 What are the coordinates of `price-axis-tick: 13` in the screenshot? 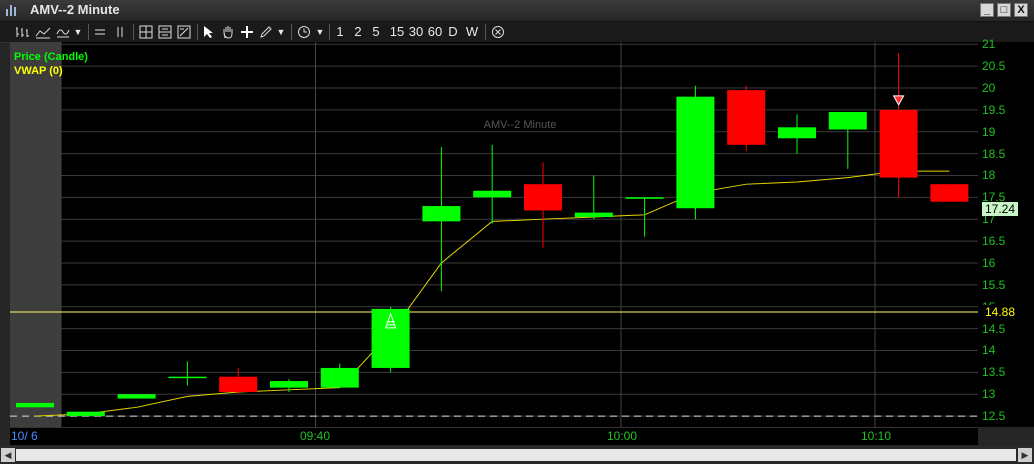 It's located at (989, 394).